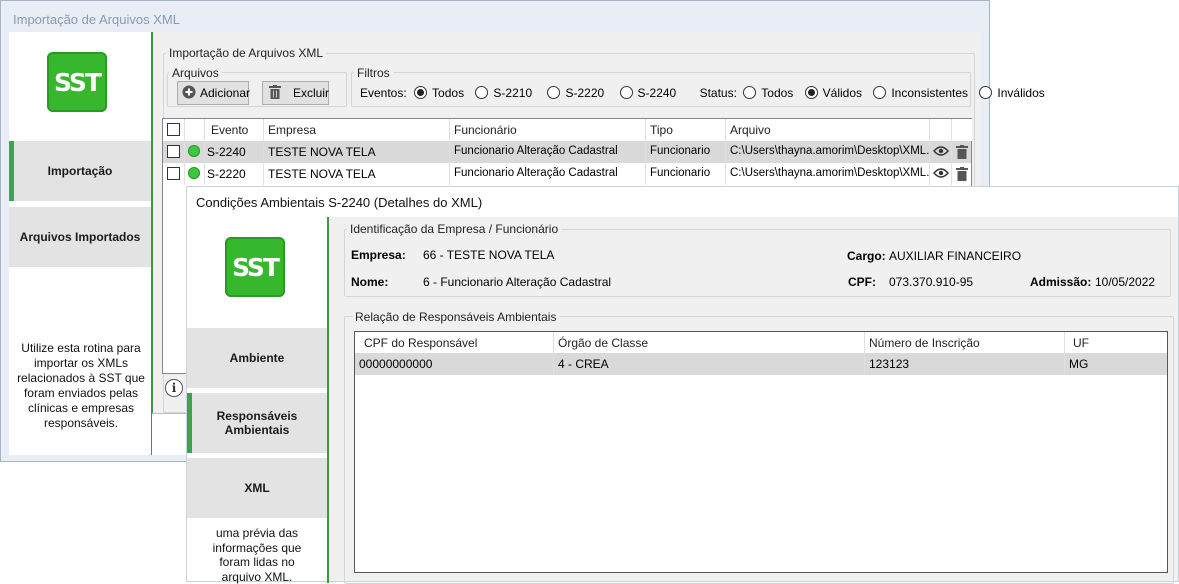 This screenshot has width=1179, height=584. Describe the element at coordinates (709, 343) in the screenshot. I see `col-orgao-classe: Órgão de Classe` at that location.